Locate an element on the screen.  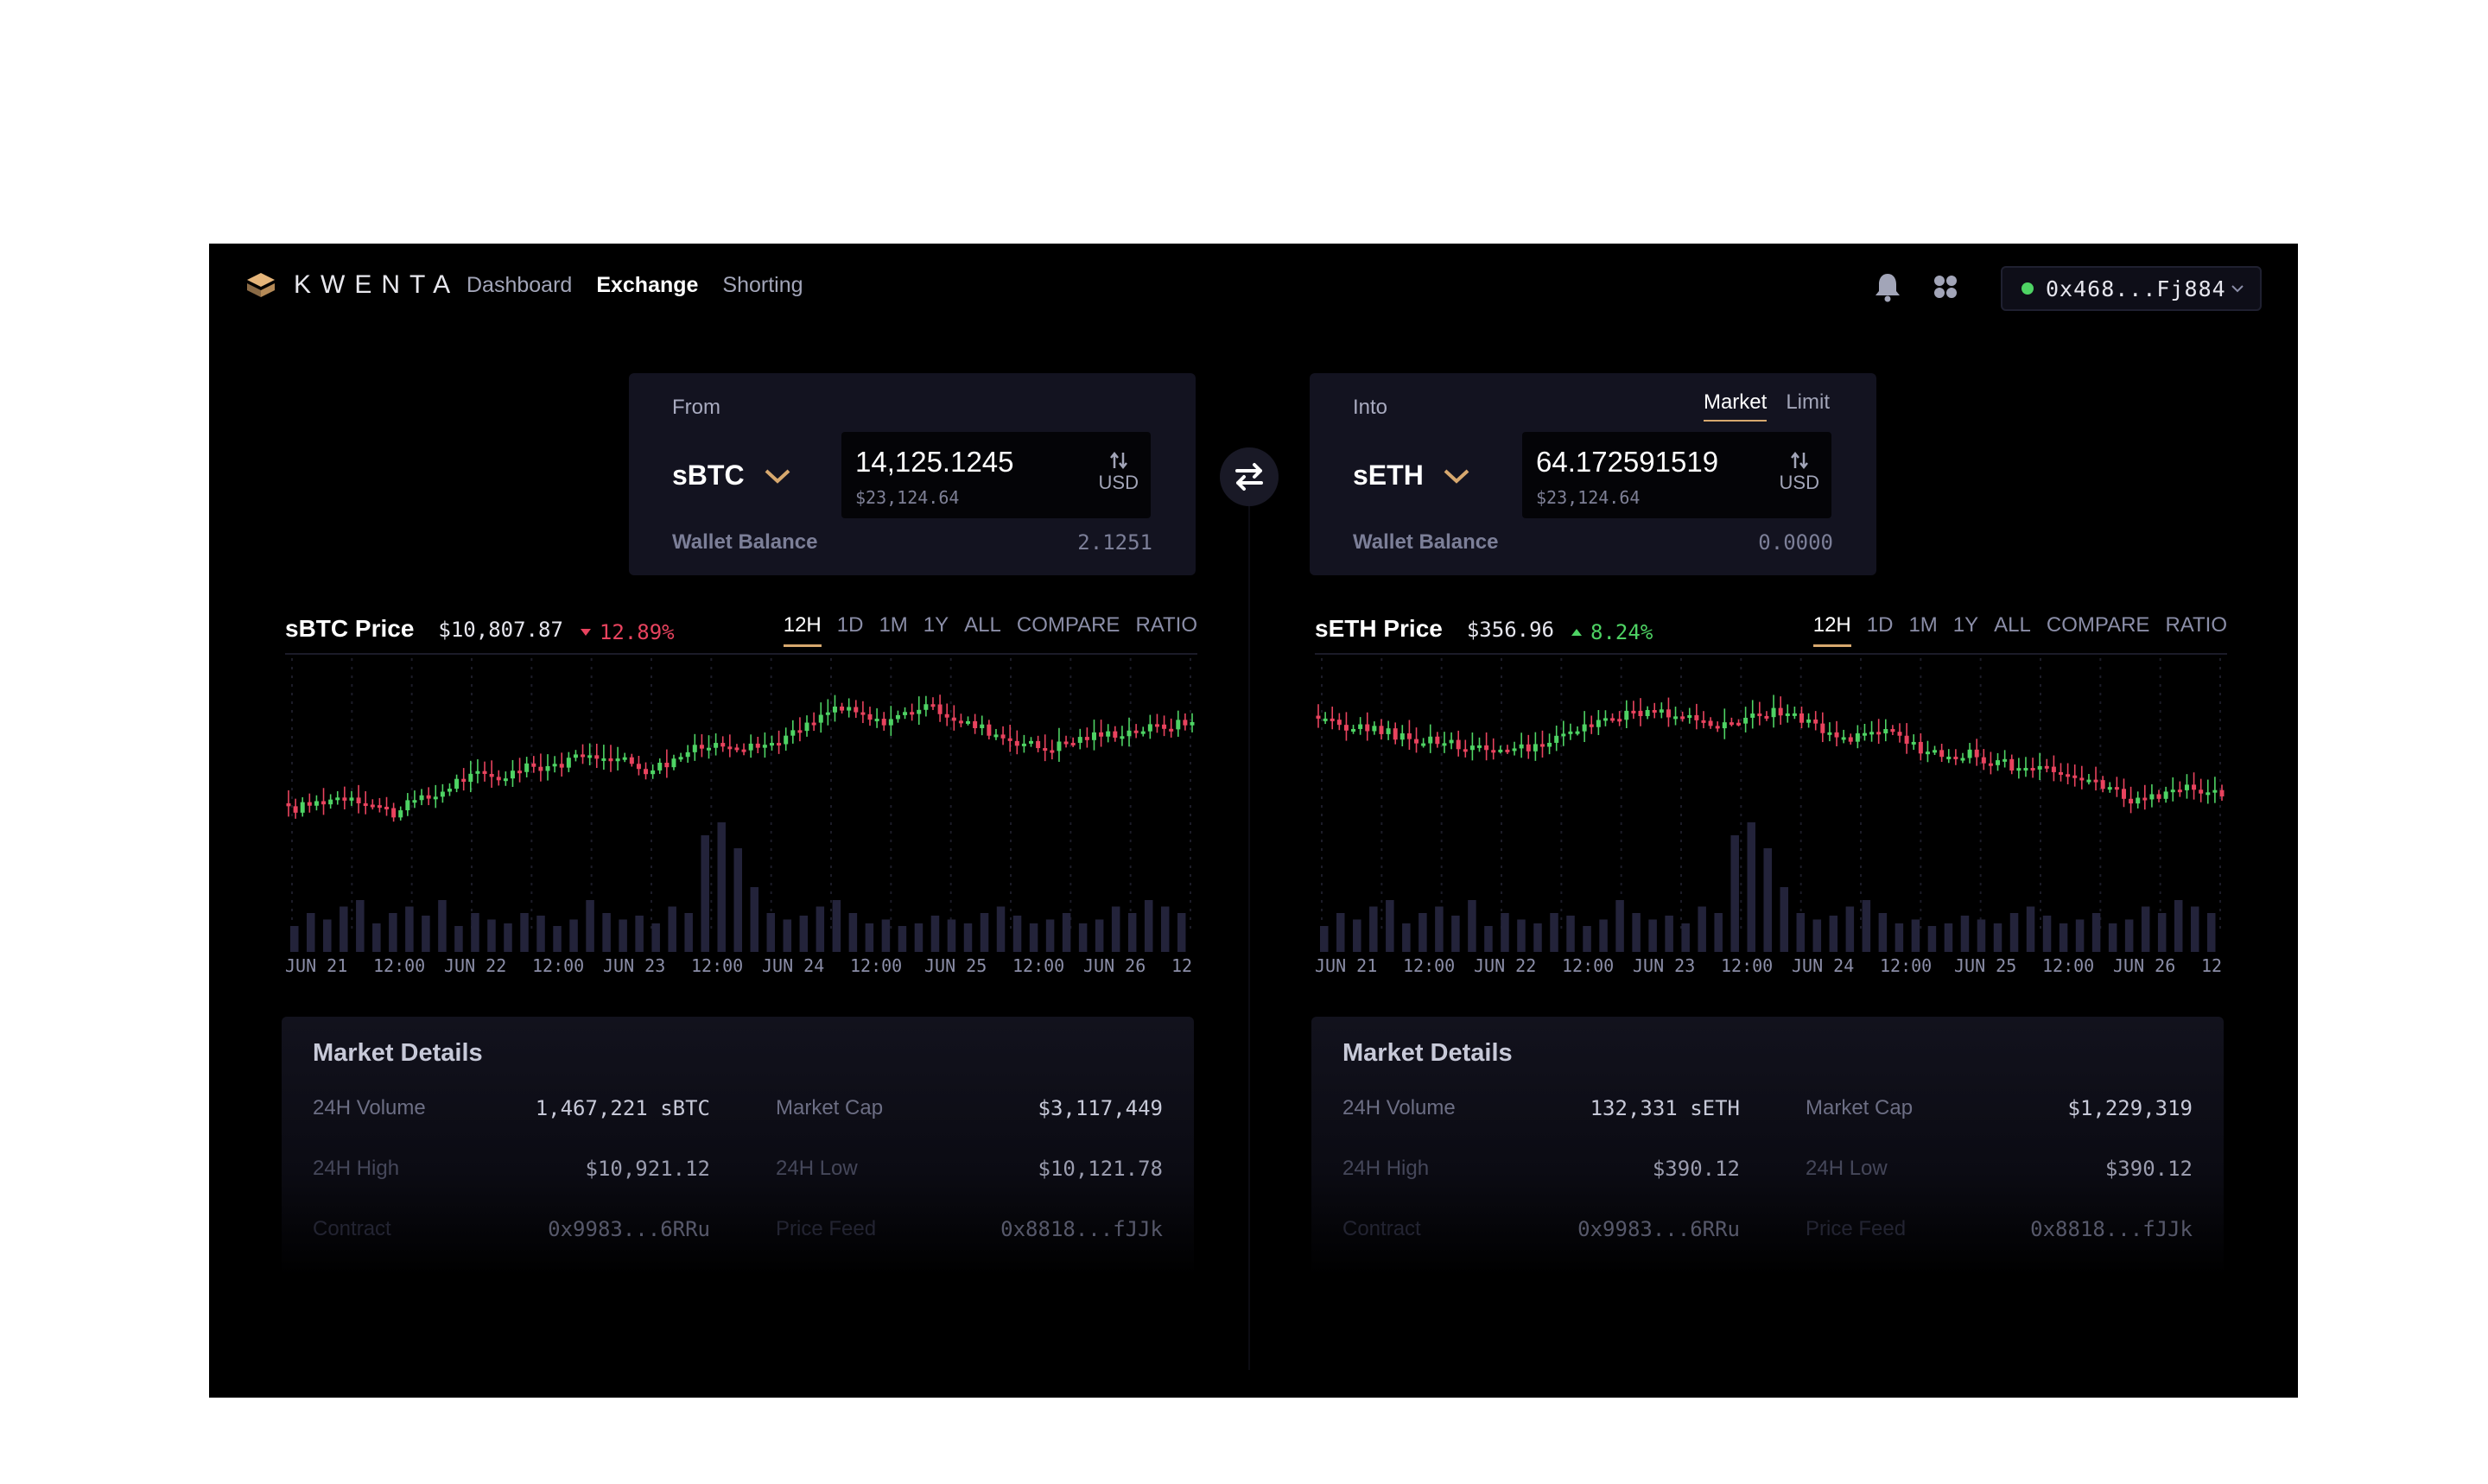
up-down-arrows-icon is located at coordinates (1799, 460).